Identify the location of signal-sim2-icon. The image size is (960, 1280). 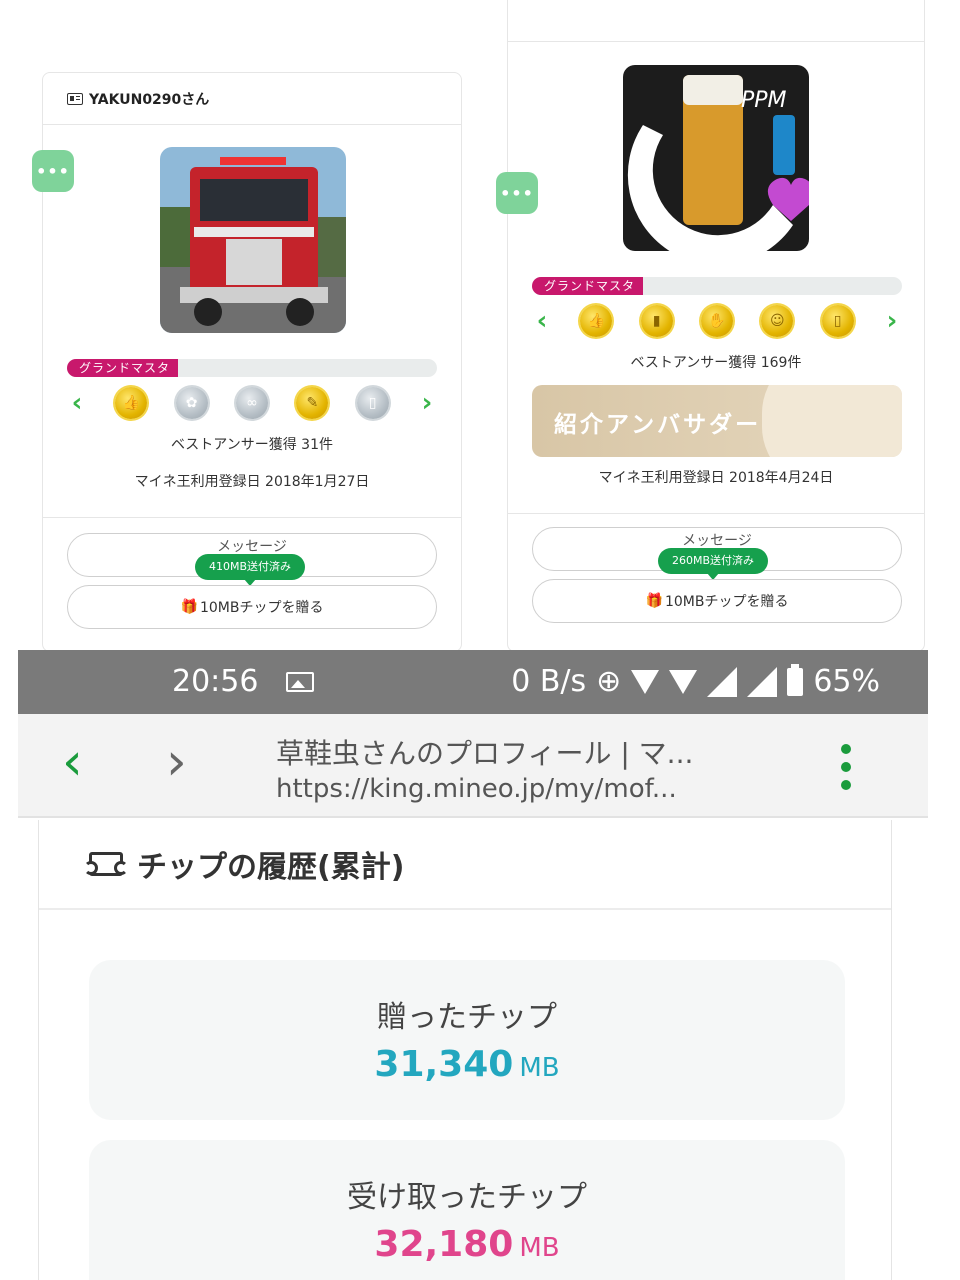
(762, 681).